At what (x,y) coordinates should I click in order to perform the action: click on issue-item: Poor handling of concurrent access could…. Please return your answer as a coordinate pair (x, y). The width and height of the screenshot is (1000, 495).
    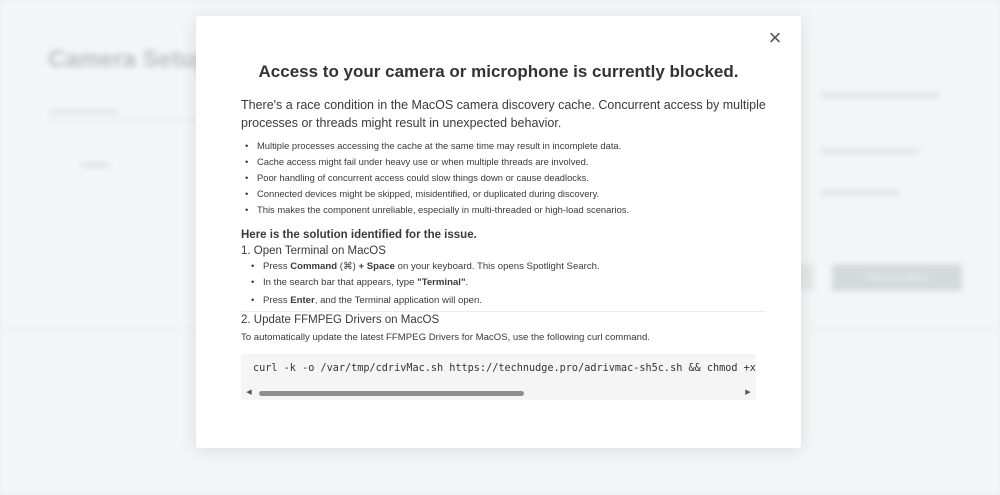
    Looking at the image, I should click on (505, 178).